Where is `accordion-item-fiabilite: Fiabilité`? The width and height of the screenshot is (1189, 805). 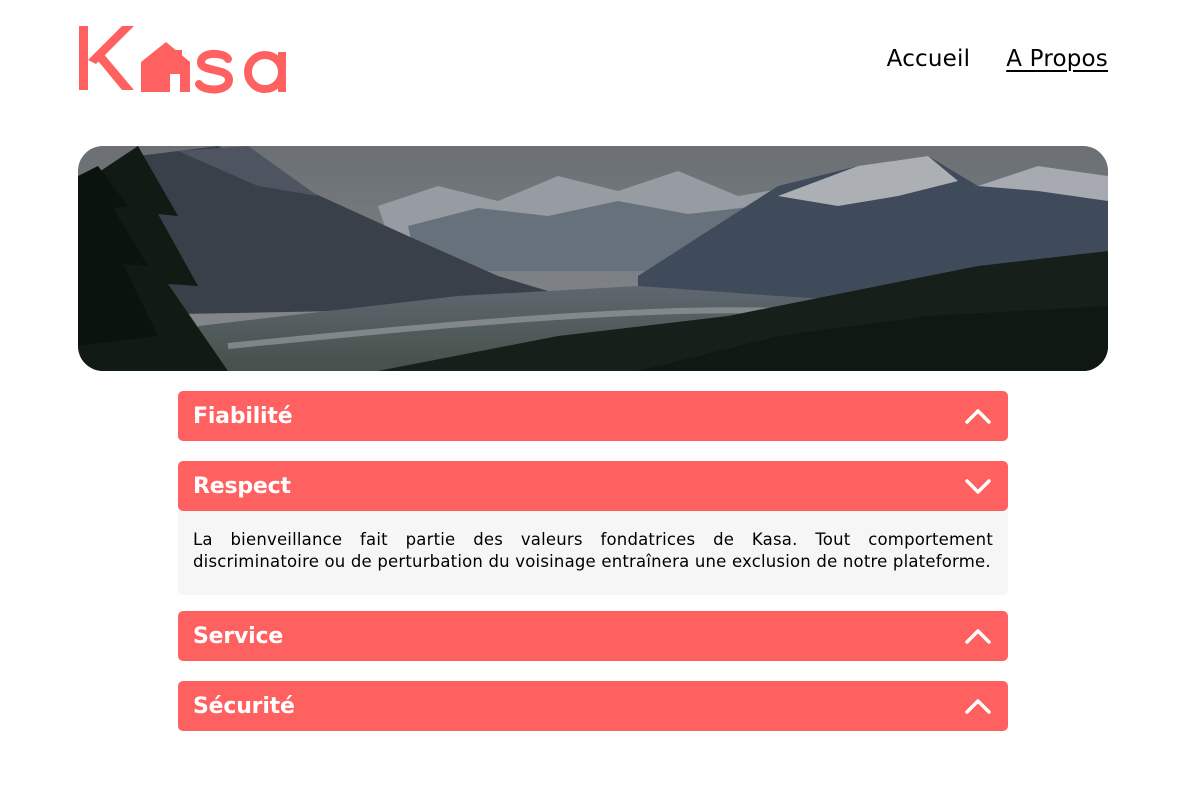 accordion-item-fiabilite: Fiabilité is located at coordinates (593, 416).